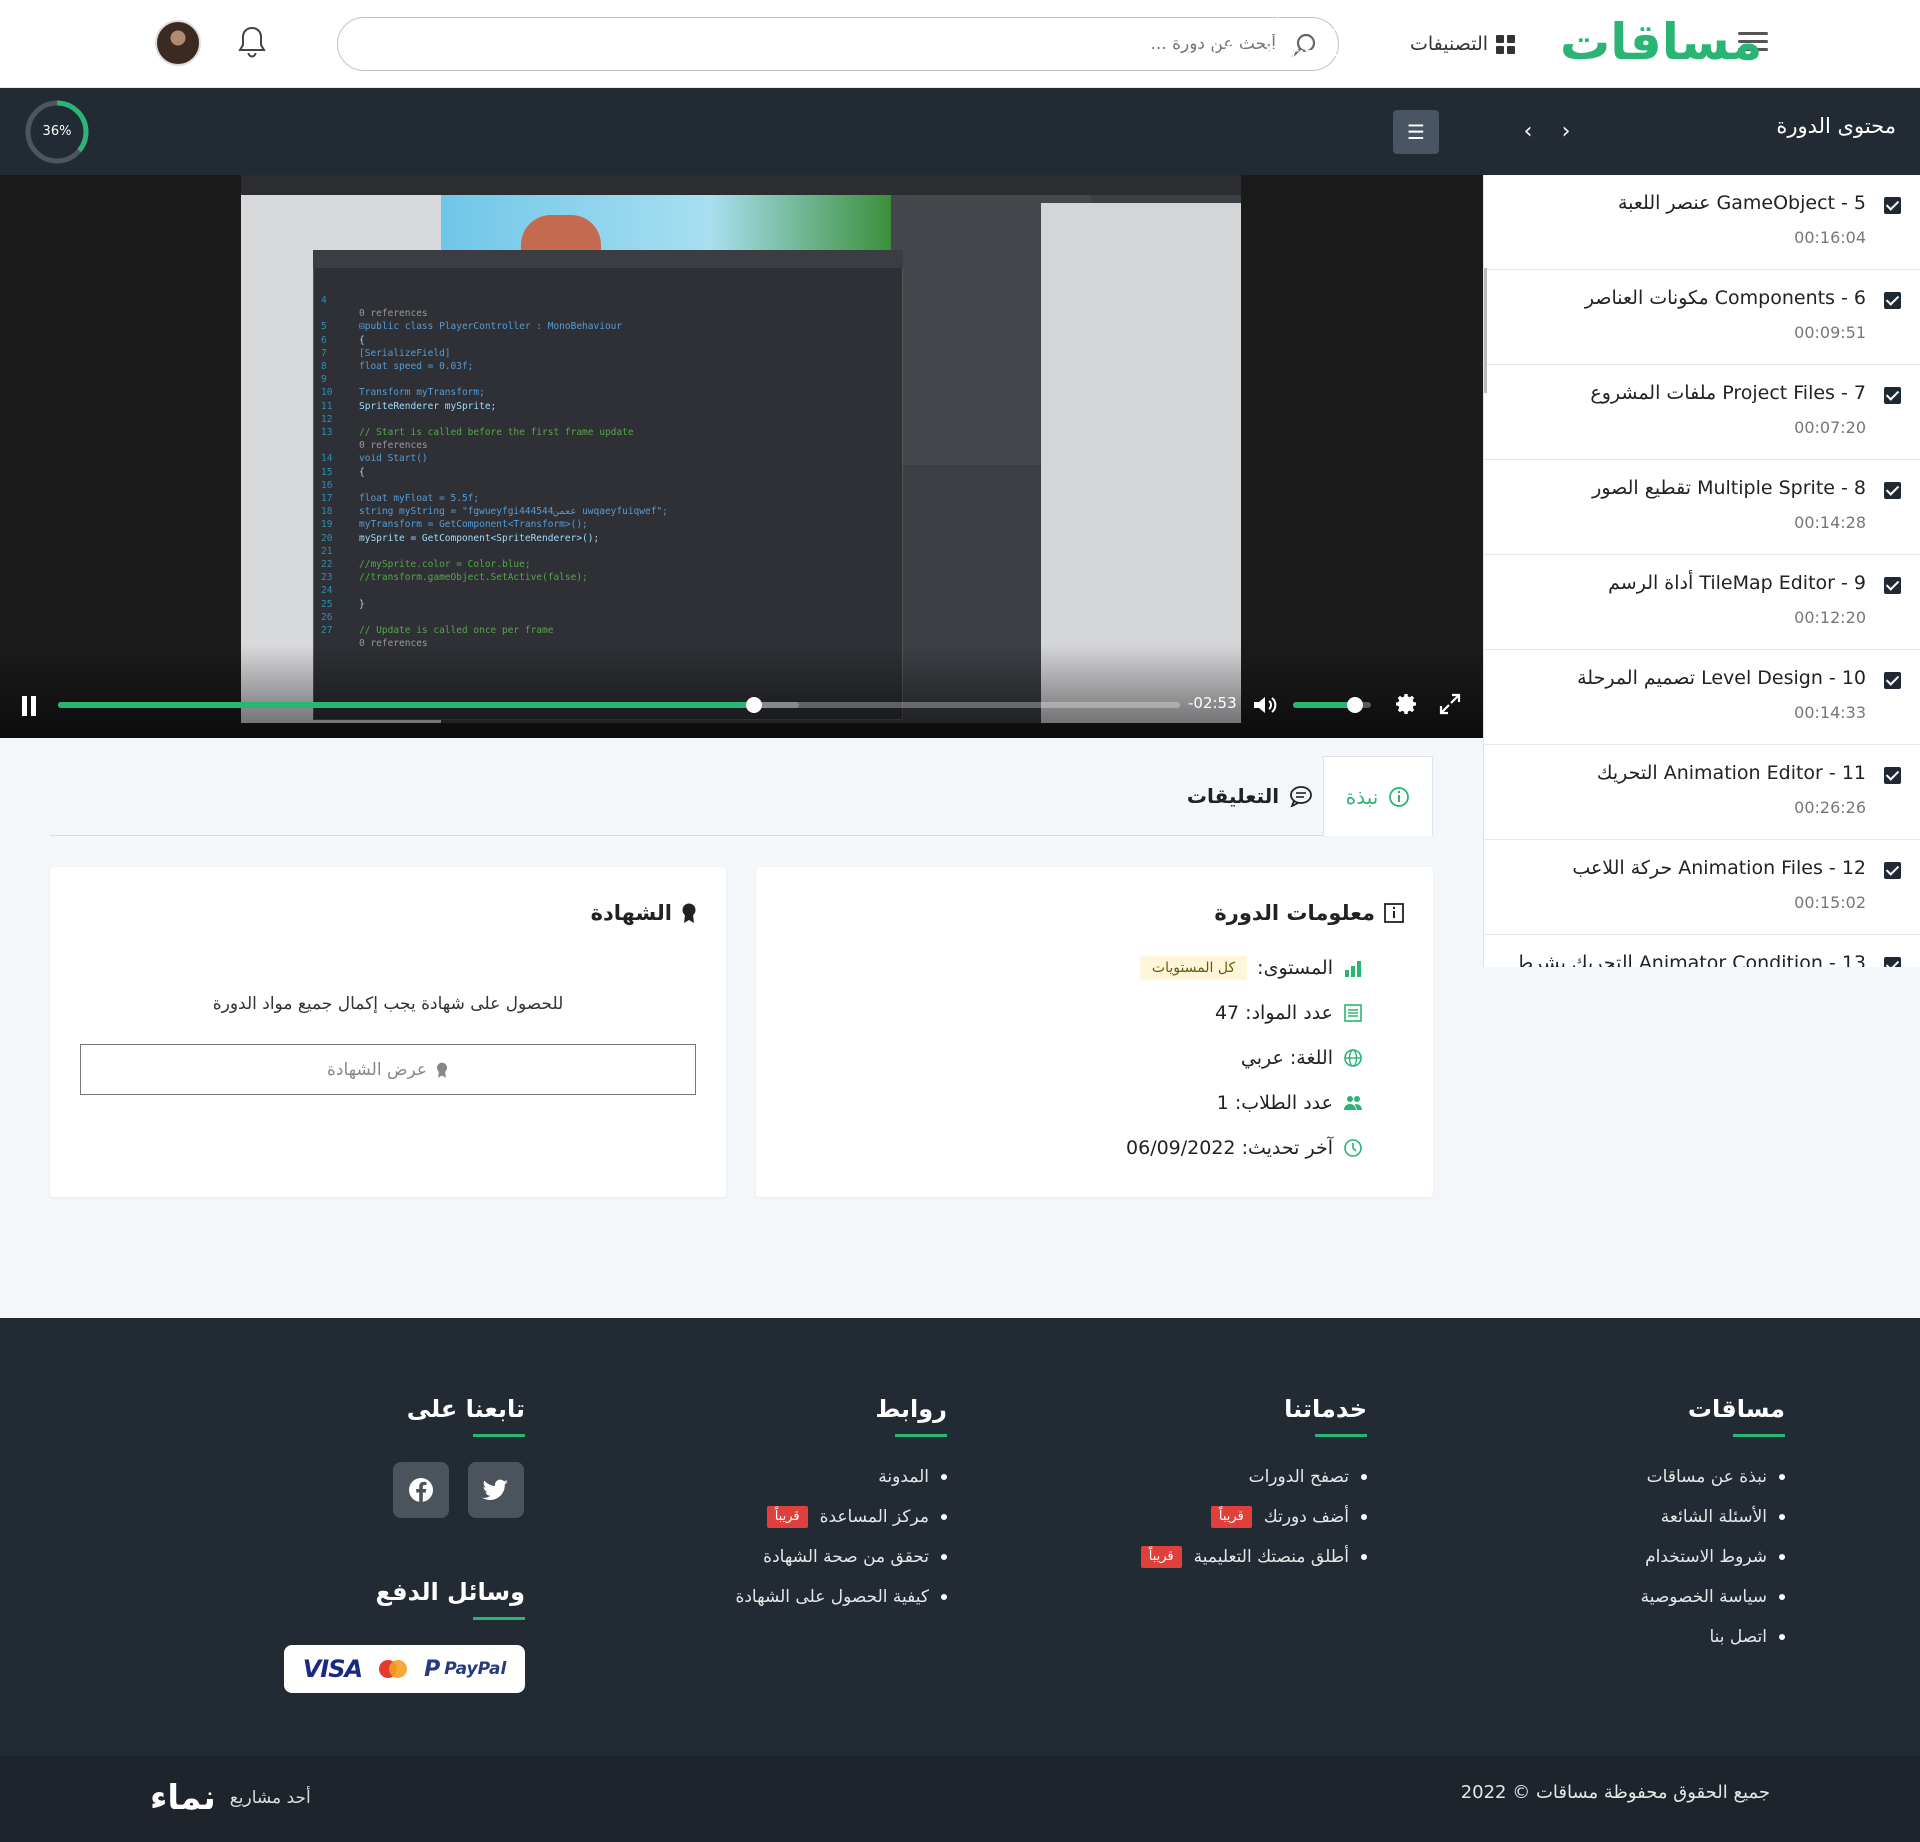  What do you see at coordinates (1702, 887) in the screenshot?
I see `lesson-item: 12 - Animation Files حركة اللاعب 00:15:02` at bounding box center [1702, 887].